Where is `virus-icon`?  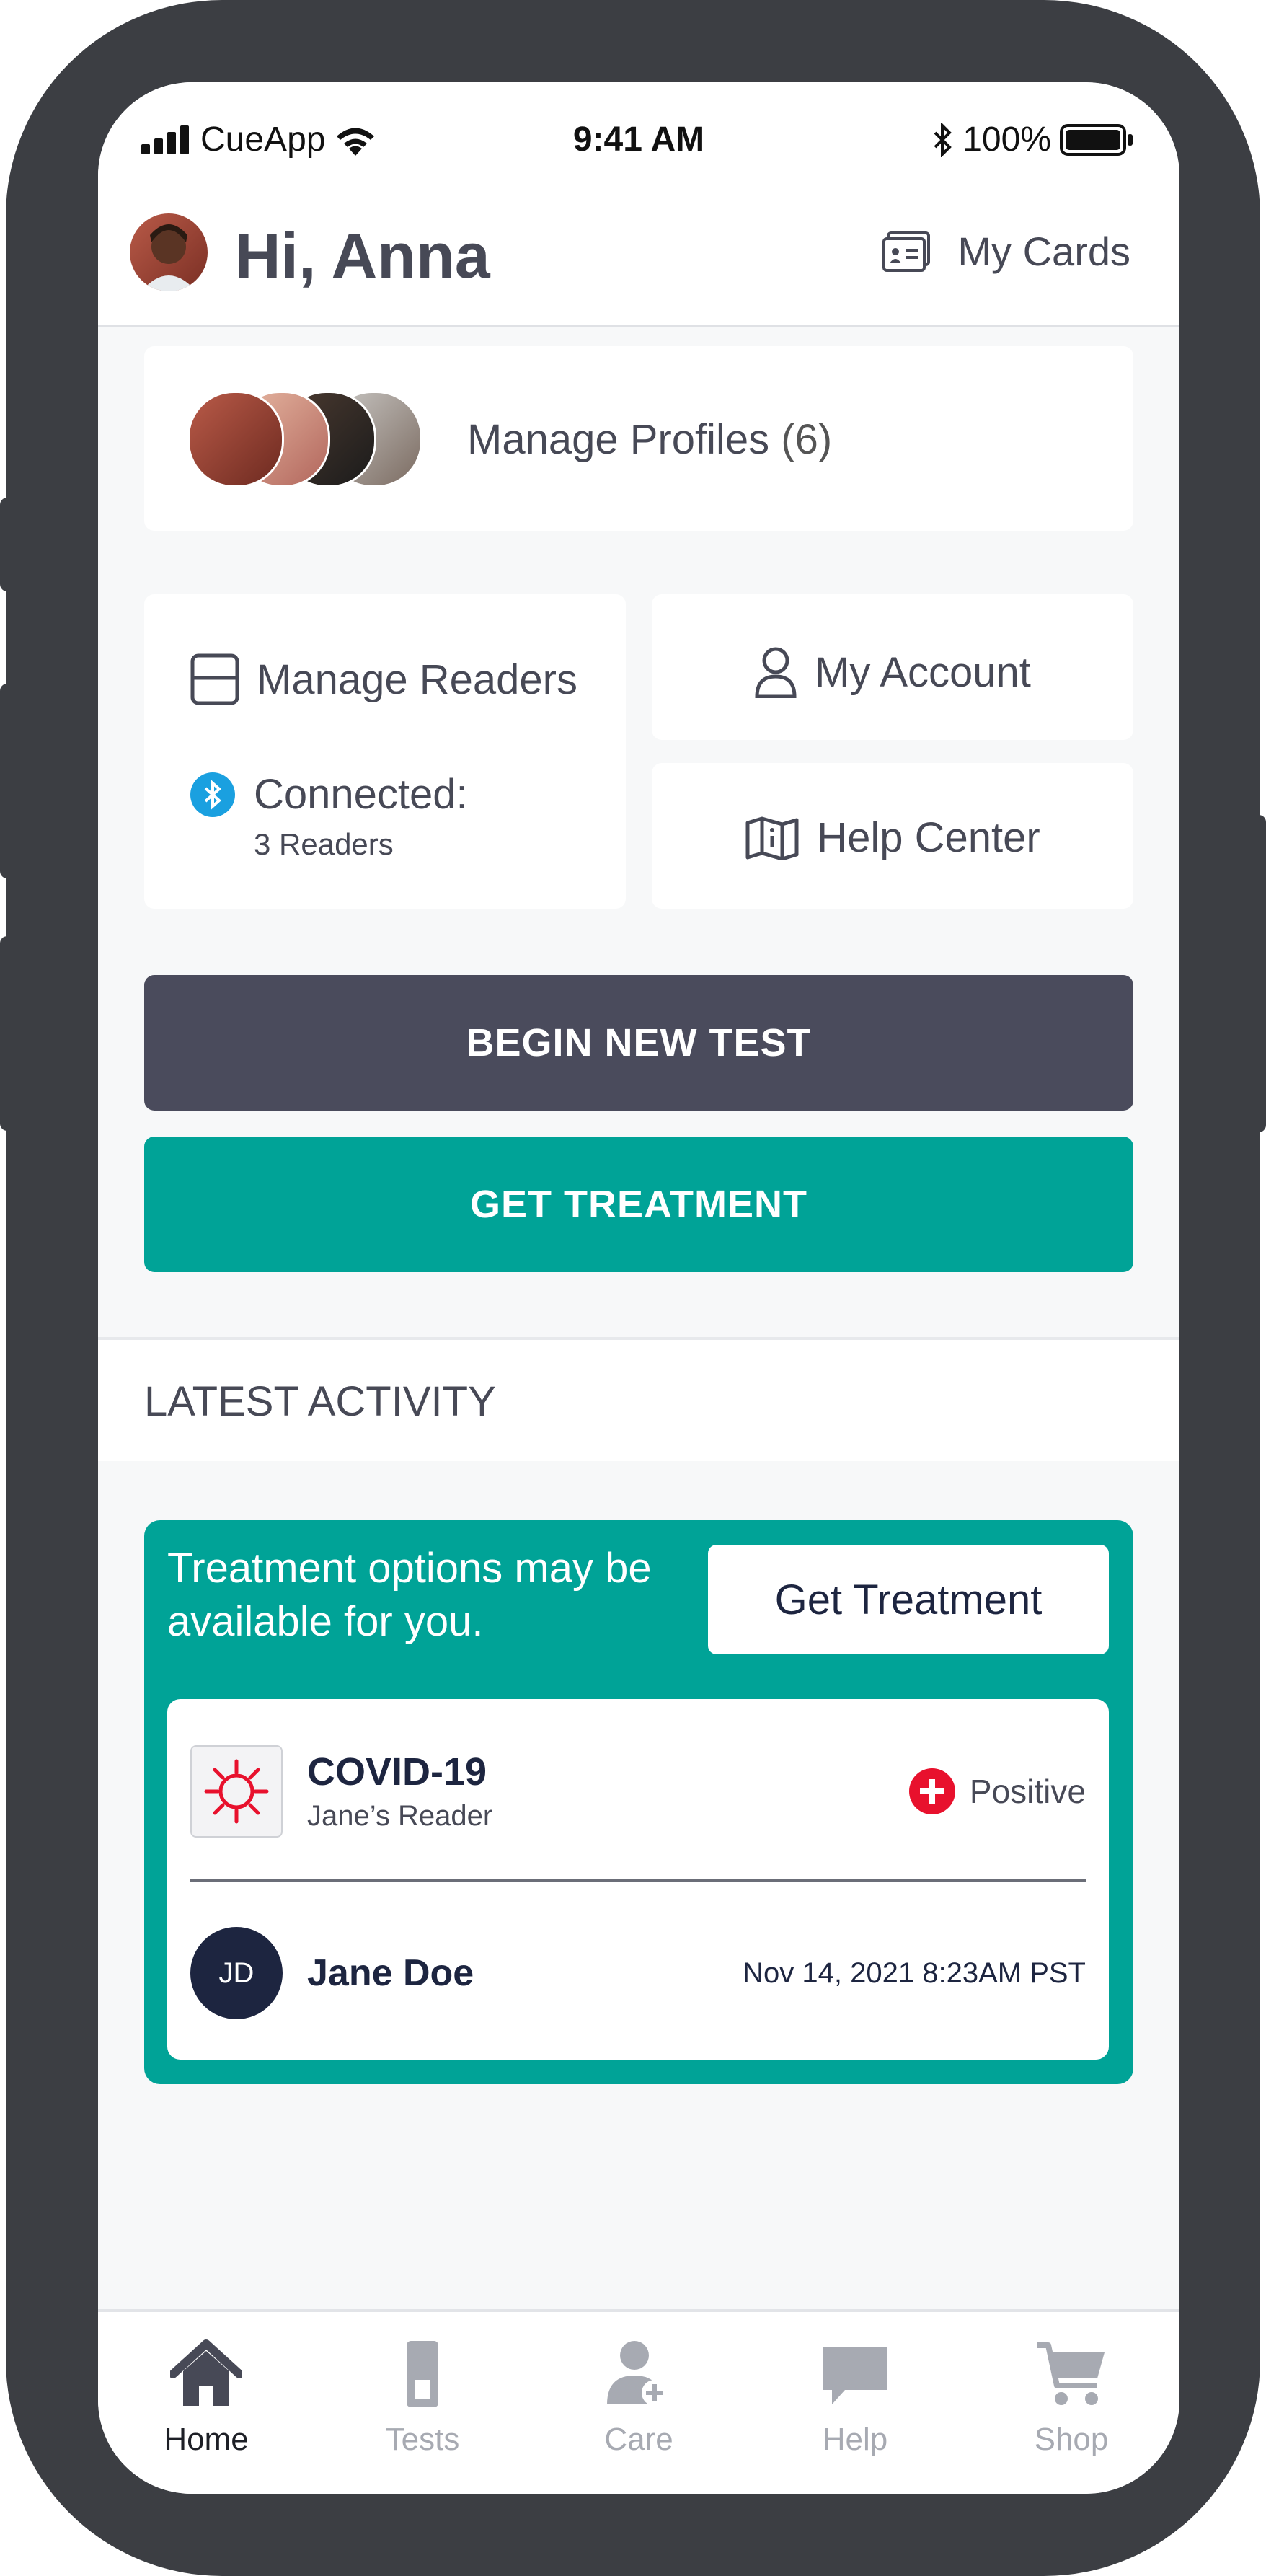
virus-icon is located at coordinates (236, 1791).